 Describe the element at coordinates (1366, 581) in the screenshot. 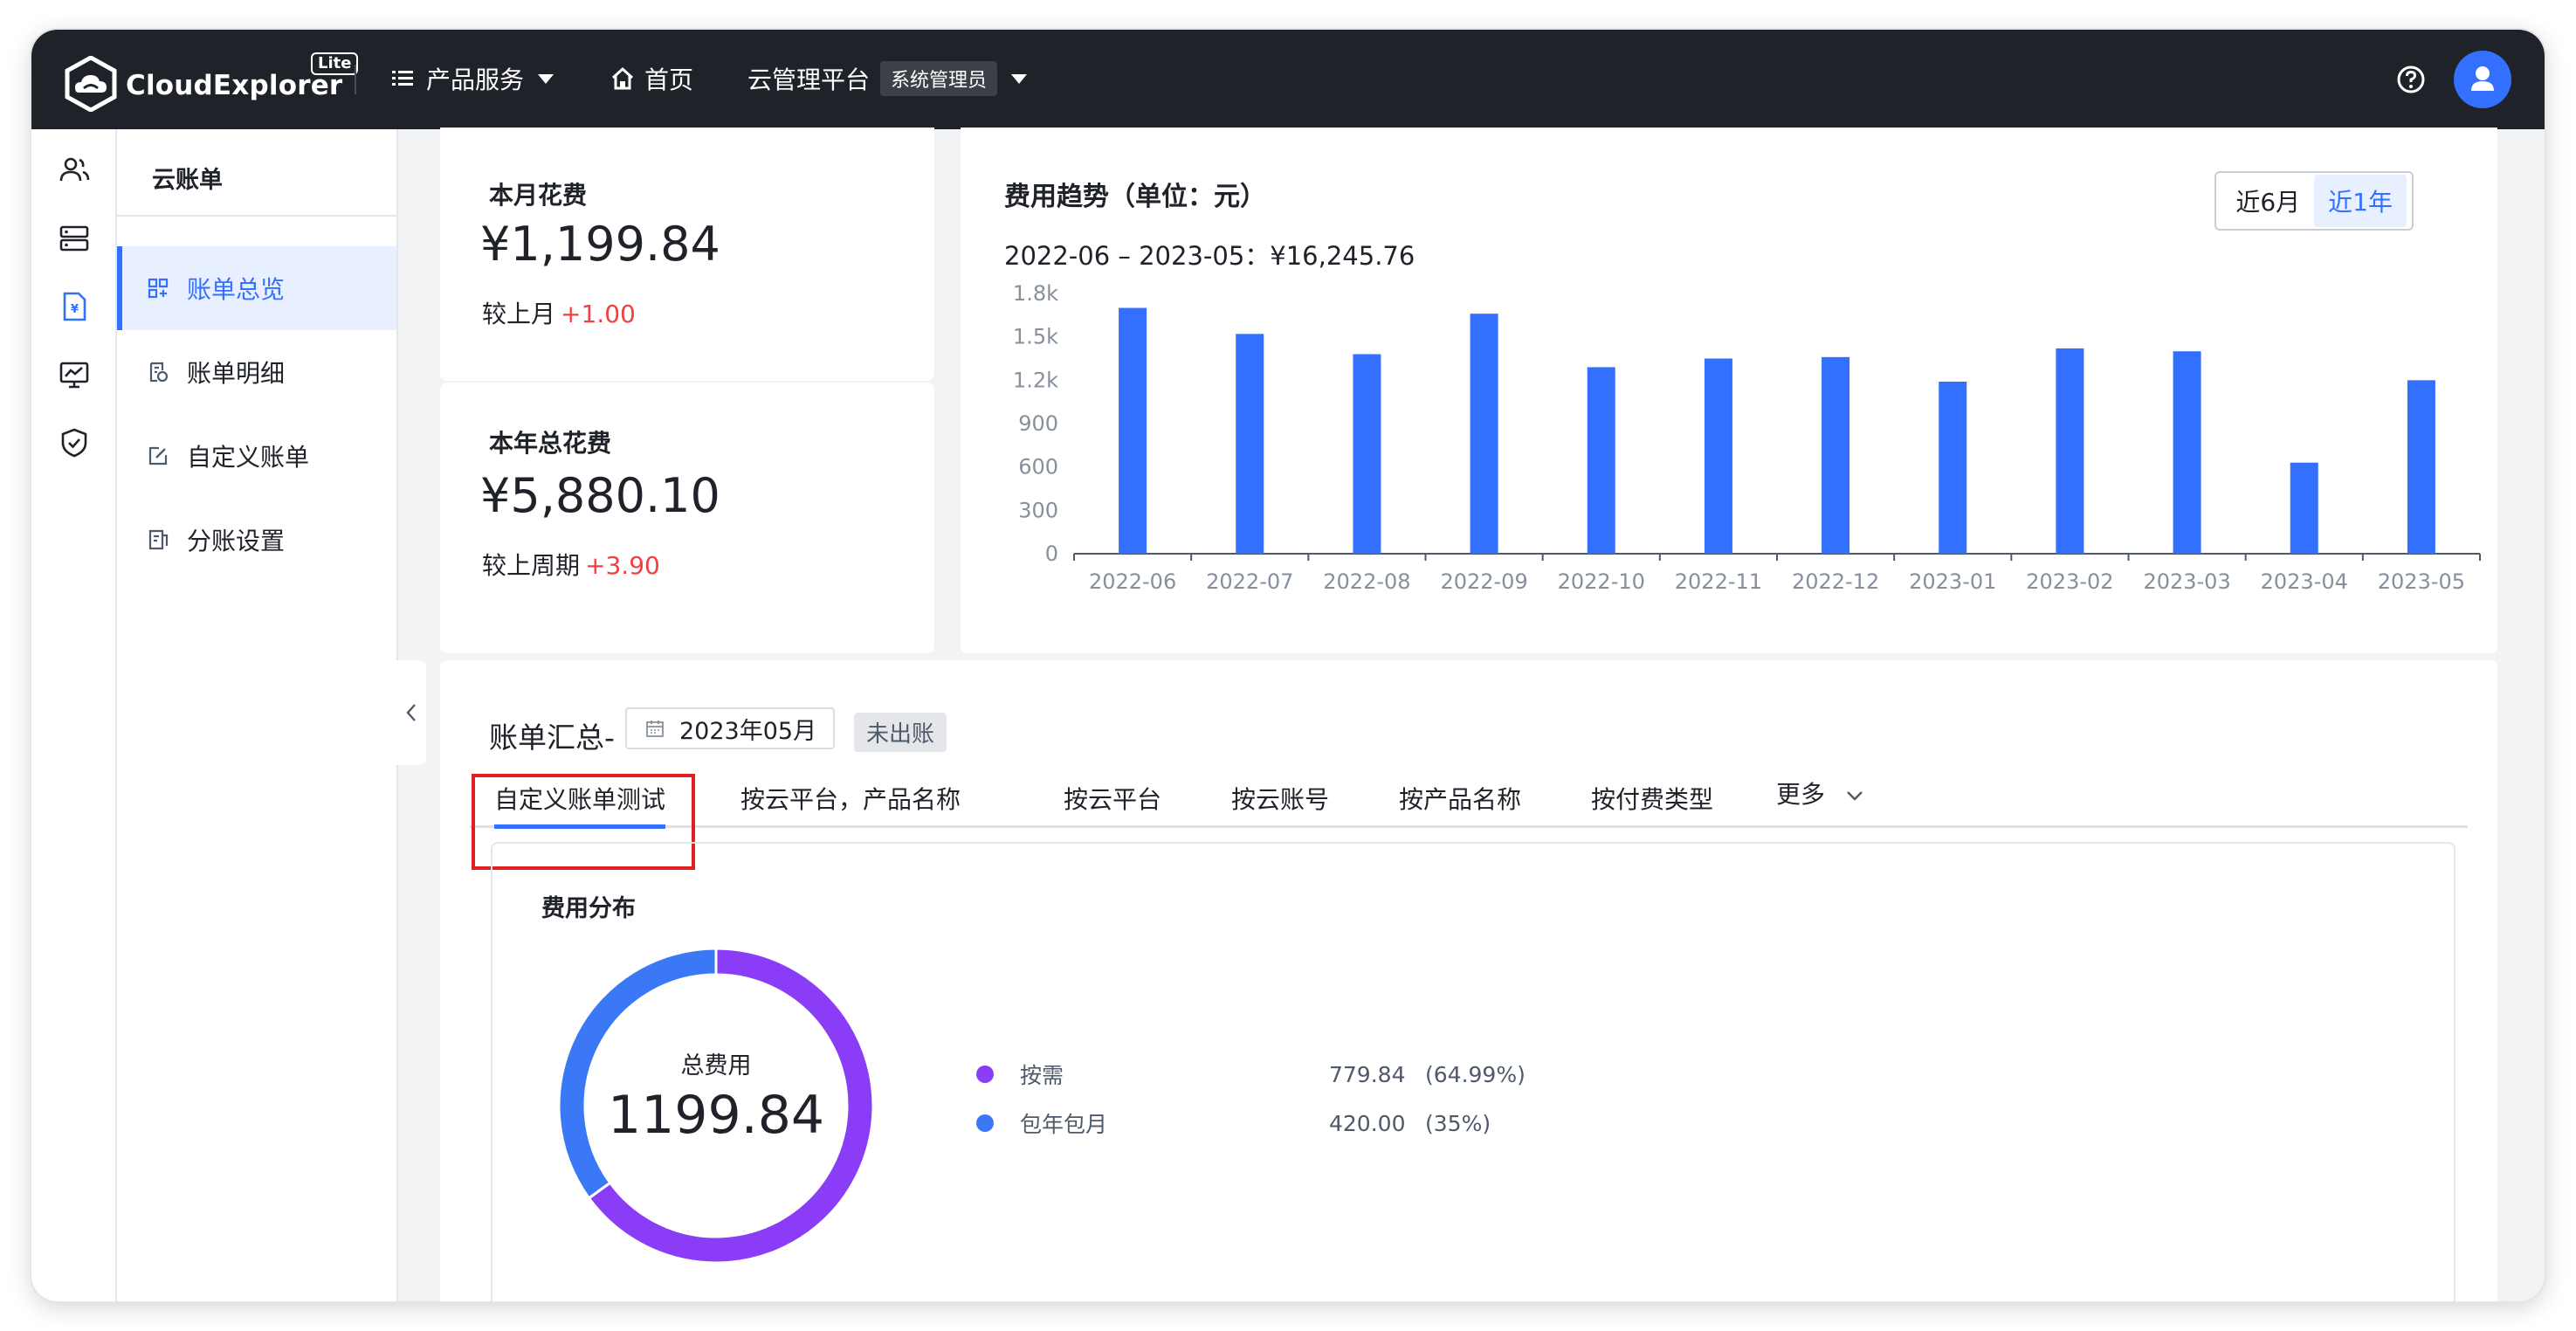

I see `x-tick-label: 2022-08` at that location.